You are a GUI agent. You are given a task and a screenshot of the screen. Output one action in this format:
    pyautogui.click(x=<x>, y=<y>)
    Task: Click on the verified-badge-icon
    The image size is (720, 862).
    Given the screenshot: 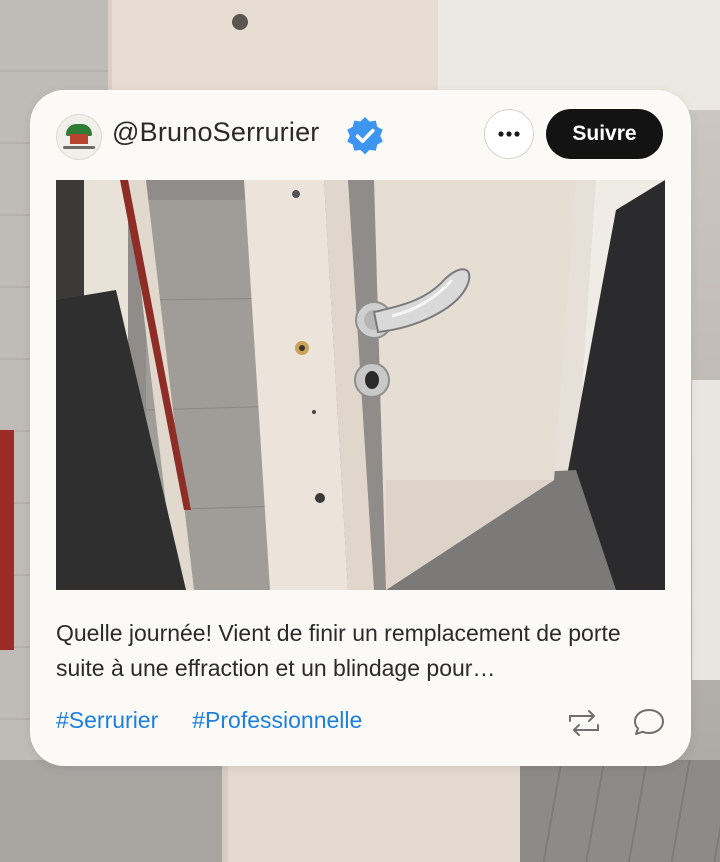 What is the action you would take?
    pyautogui.click(x=365, y=136)
    